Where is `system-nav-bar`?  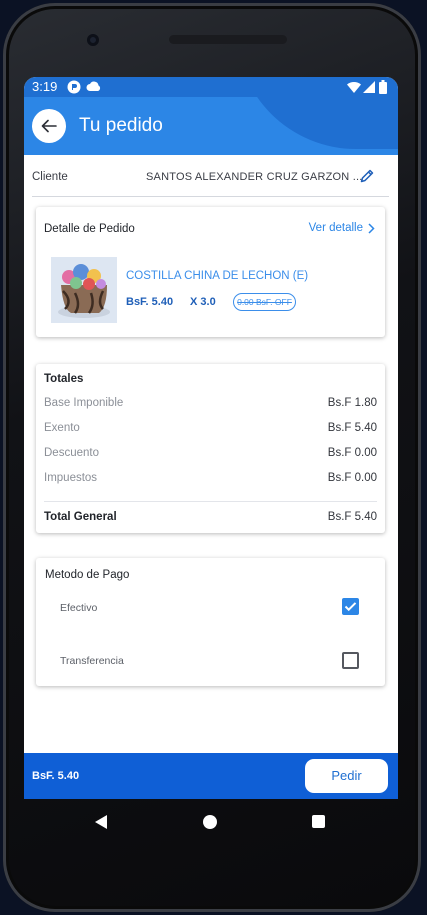
system-nav-bar is located at coordinates (211, 822).